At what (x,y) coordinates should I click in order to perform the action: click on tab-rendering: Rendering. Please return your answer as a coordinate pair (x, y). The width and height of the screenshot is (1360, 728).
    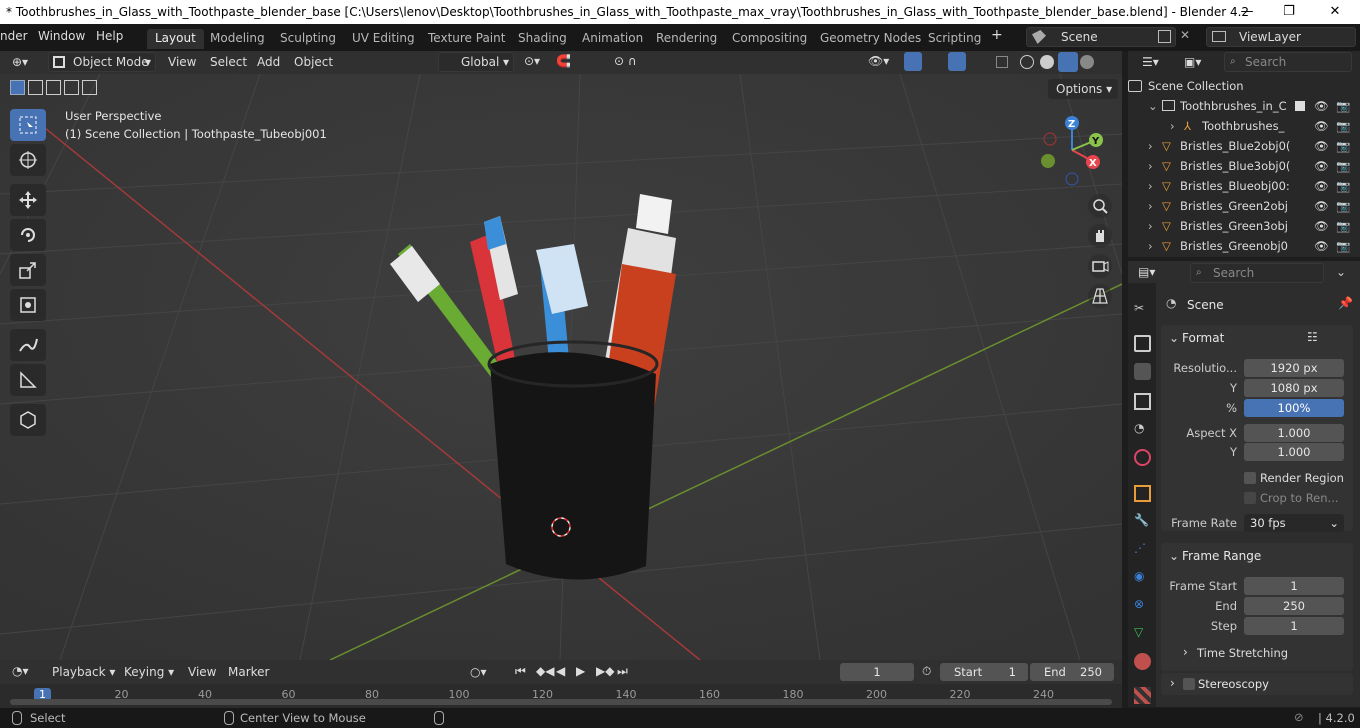
    Looking at the image, I should click on (686, 39).